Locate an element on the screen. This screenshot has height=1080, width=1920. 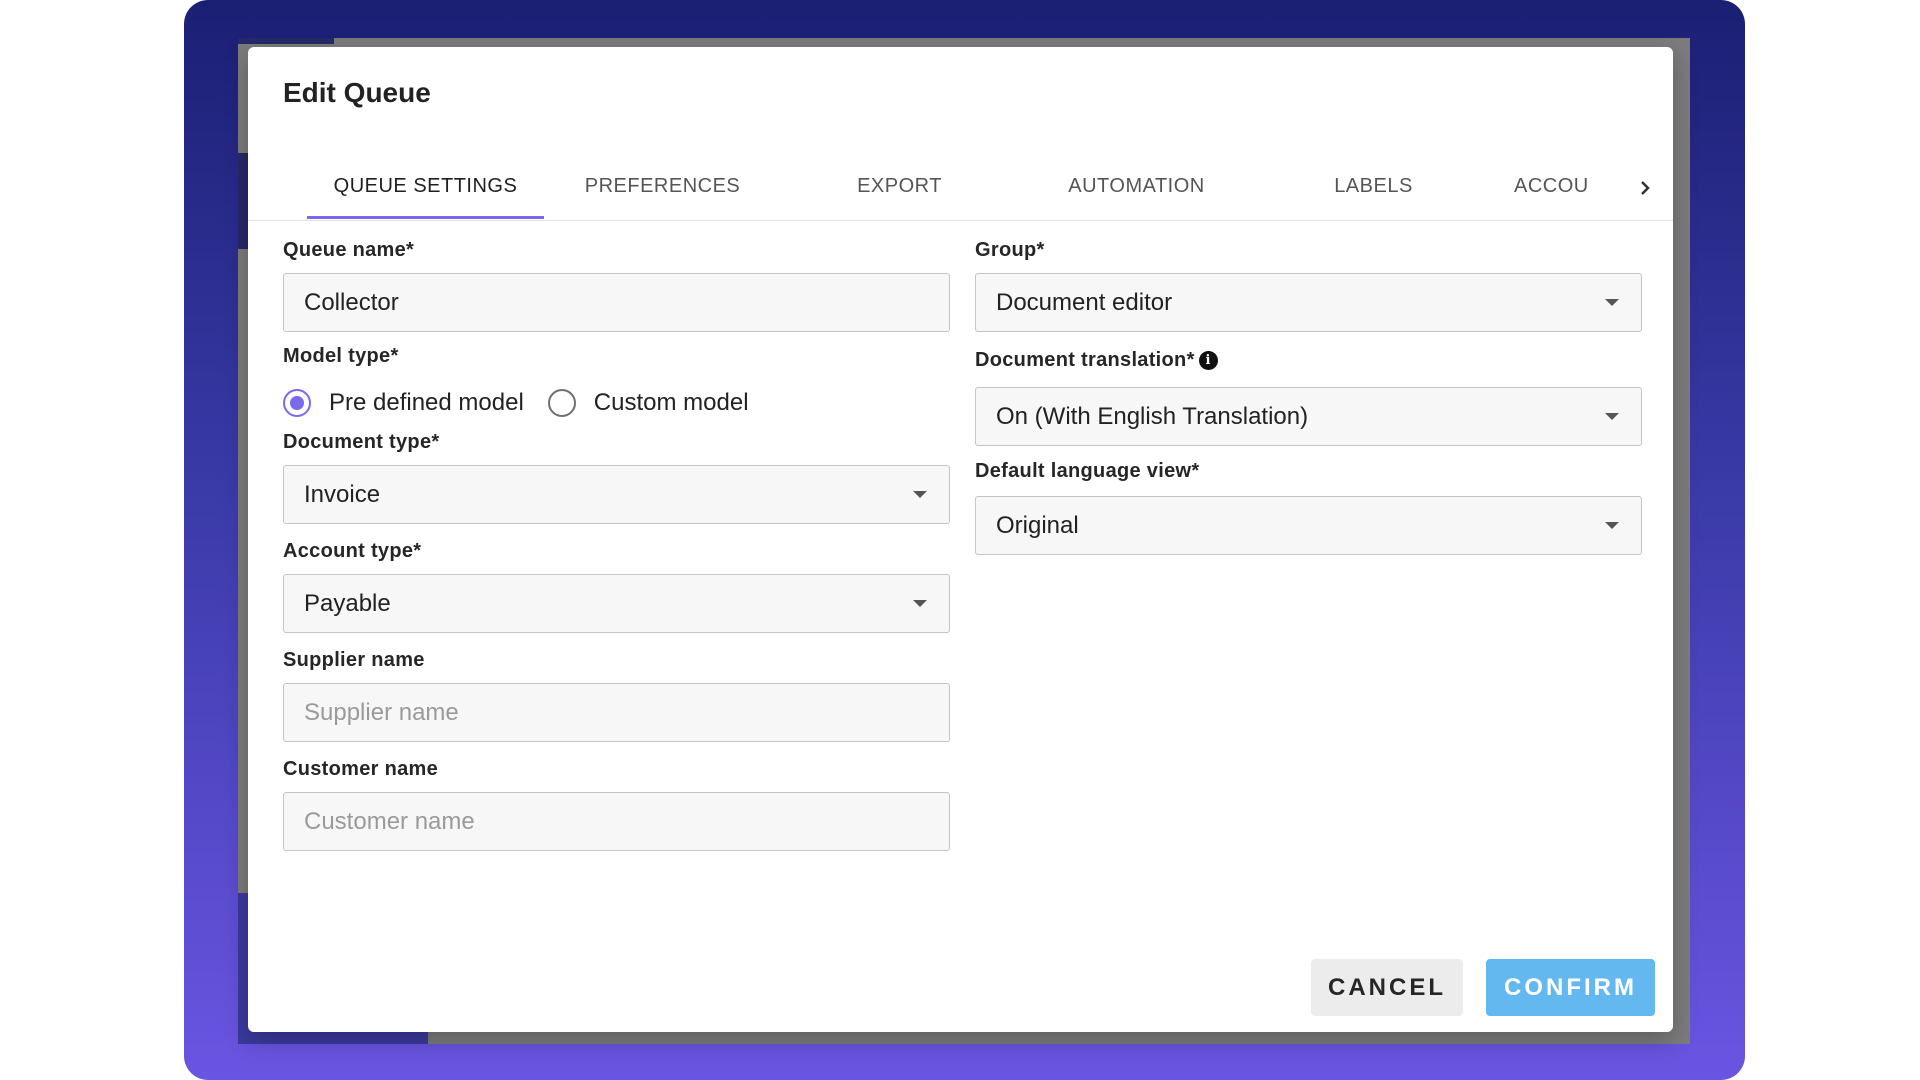
tab-export: EXPORT is located at coordinates (899, 188).